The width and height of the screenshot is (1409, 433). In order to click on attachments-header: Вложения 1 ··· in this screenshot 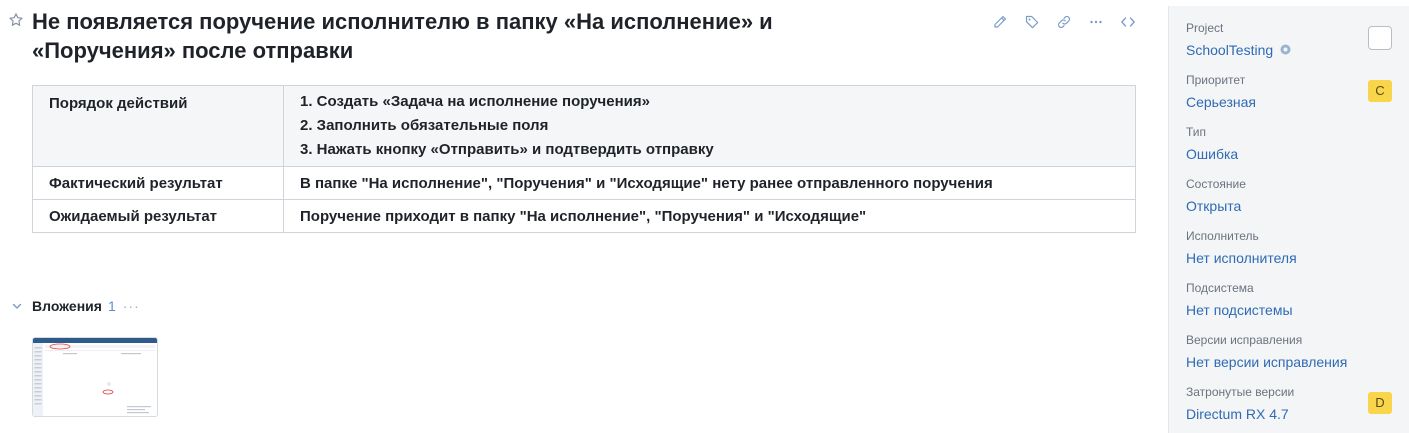, I will do `click(75, 306)`.